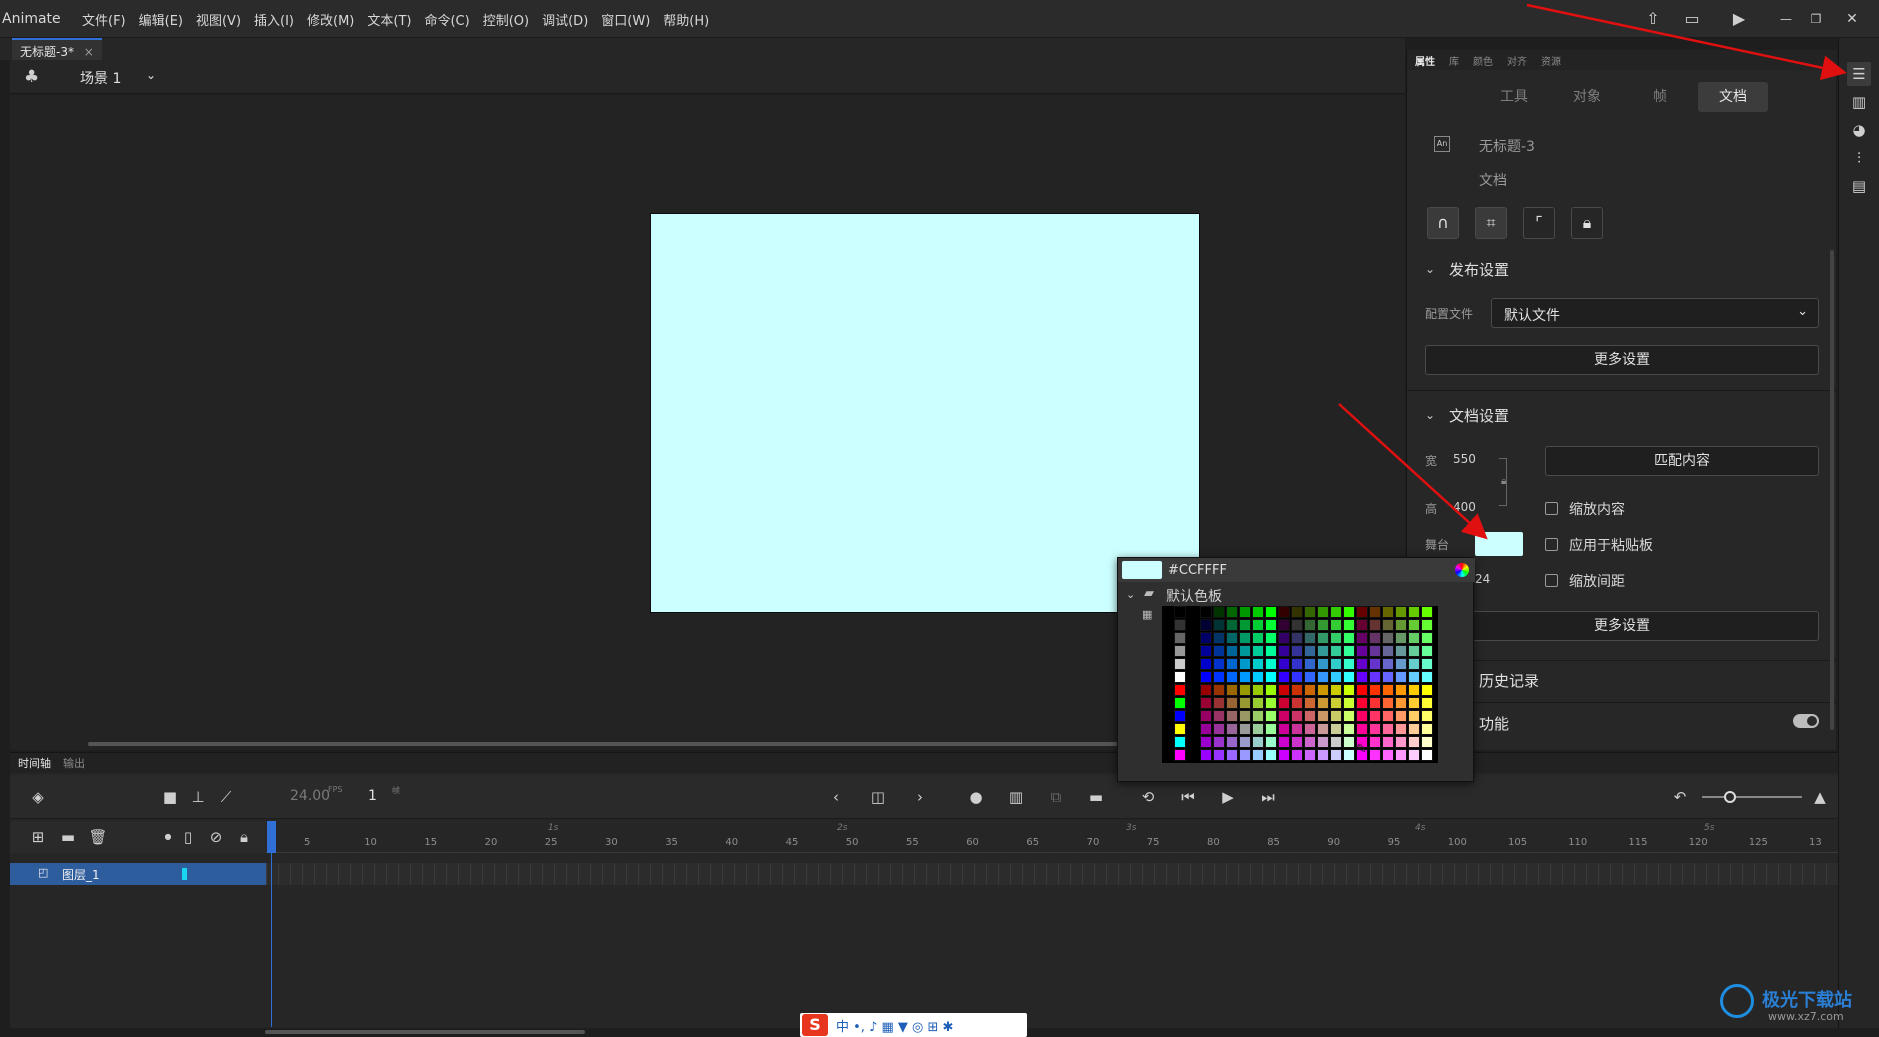  Describe the element at coordinates (34, 763) in the screenshot. I see `tab-timeline: 时间轴` at that location.